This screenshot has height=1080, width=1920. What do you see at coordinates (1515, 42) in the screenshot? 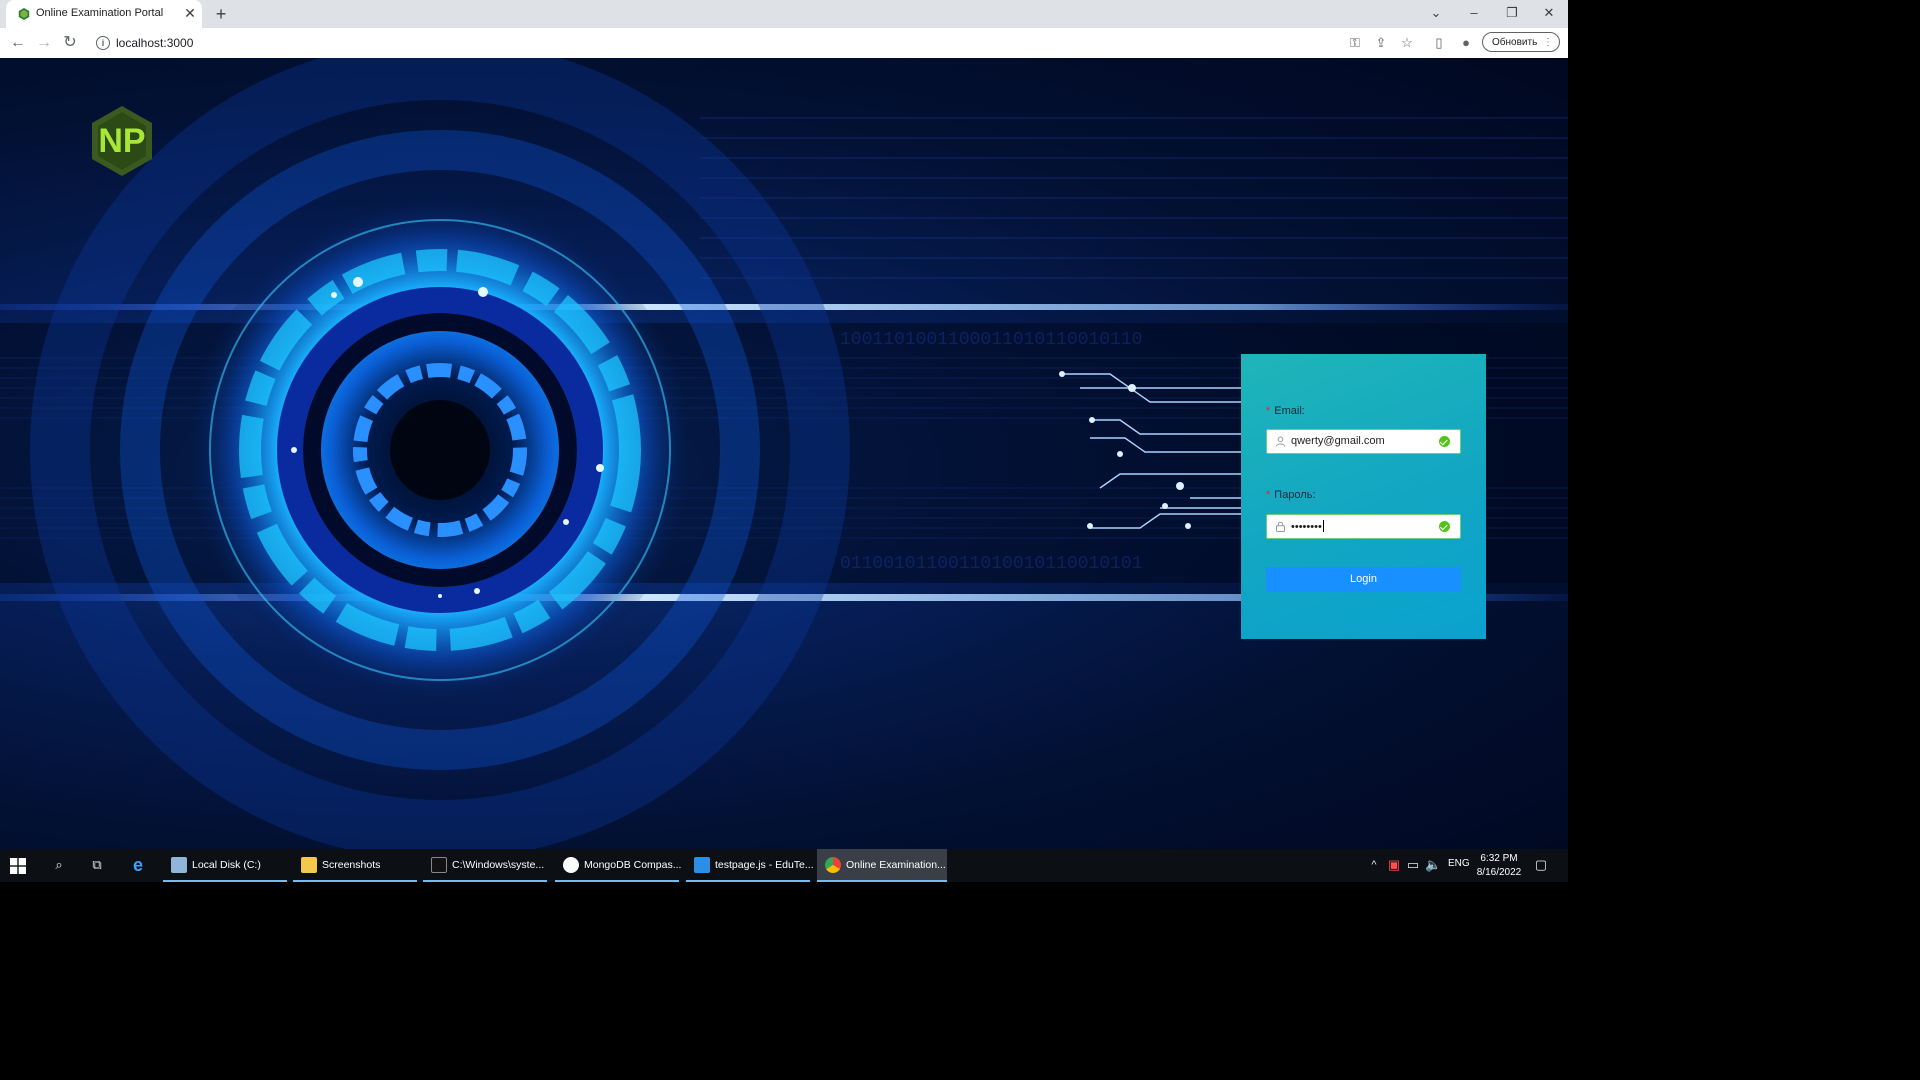
I see `update-button-label: Обновить` at bounding box center [1515, 42].